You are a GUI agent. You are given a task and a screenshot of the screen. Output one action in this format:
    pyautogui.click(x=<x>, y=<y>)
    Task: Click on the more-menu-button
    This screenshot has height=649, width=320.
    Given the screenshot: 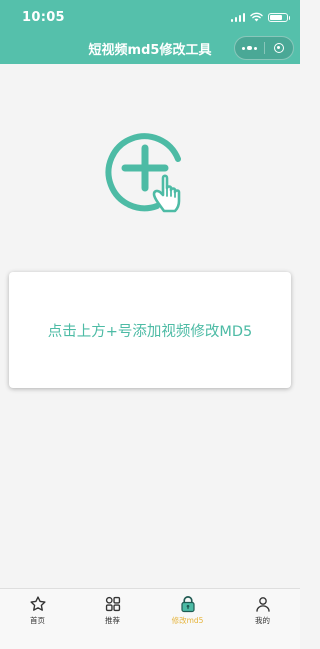 What is the action you would take?
    pyautogui.click(x=249, y=48)
    